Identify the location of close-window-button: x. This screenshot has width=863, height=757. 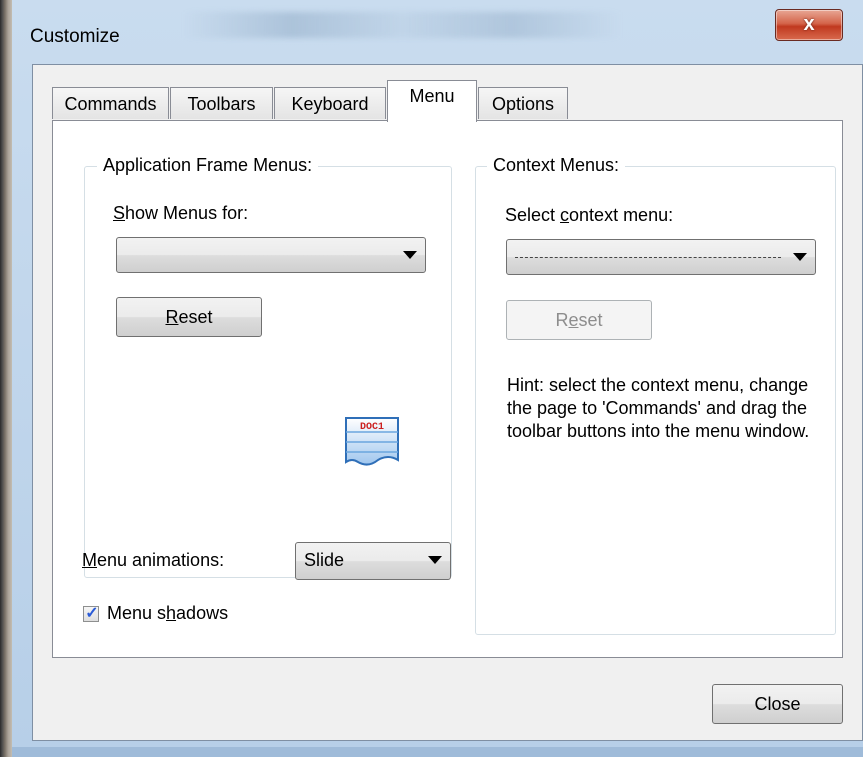
(809, 25).